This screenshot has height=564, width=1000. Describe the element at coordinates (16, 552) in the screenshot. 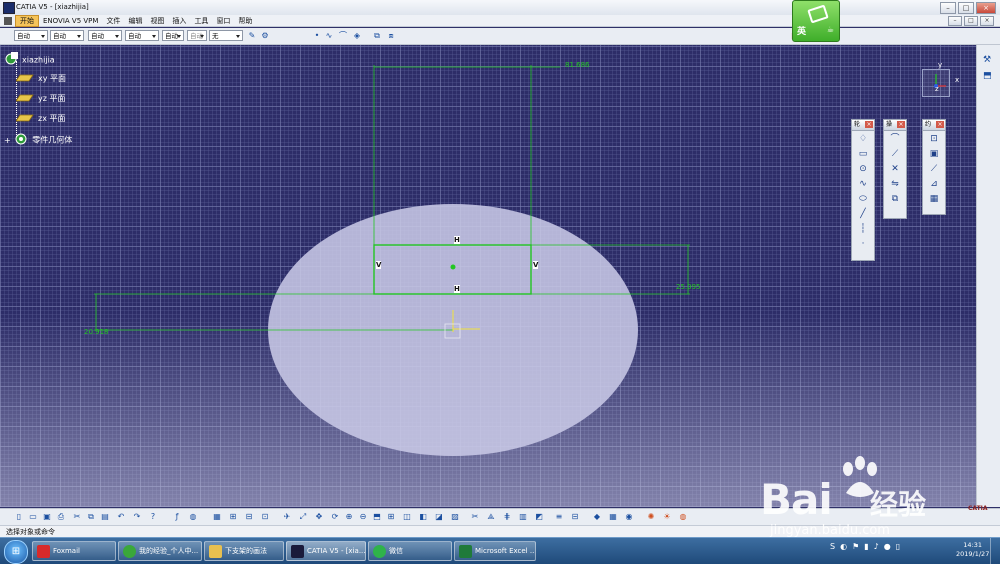

I see `start-button: ⊞` at that location.